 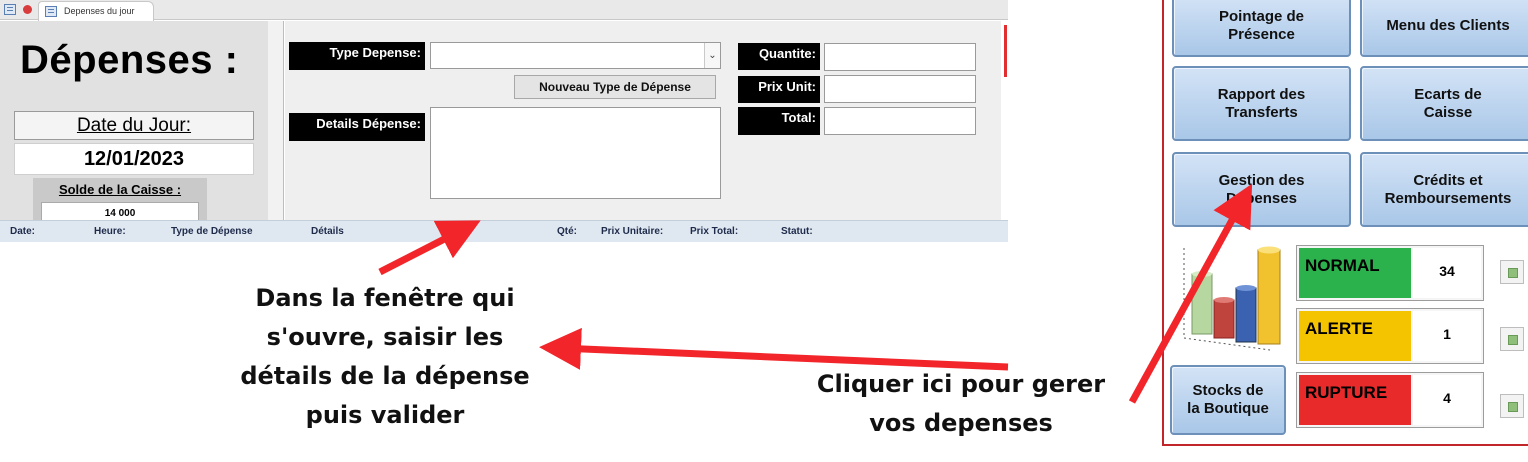 I want to click on date-label: Date du Jour:, so click(x=134, y=125).